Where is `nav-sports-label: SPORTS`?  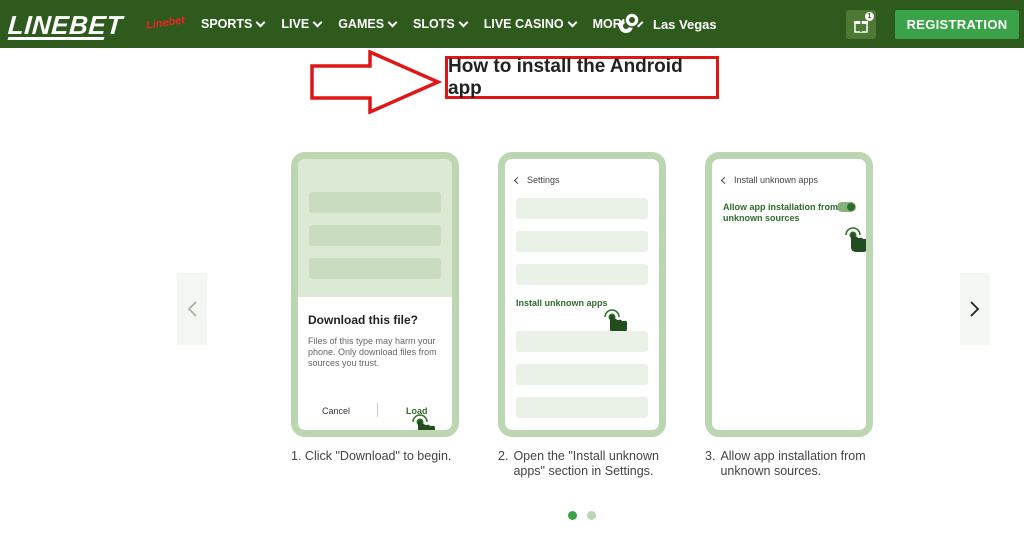
nav-sports-label: SPORTS is located at coordinates (227, 24).